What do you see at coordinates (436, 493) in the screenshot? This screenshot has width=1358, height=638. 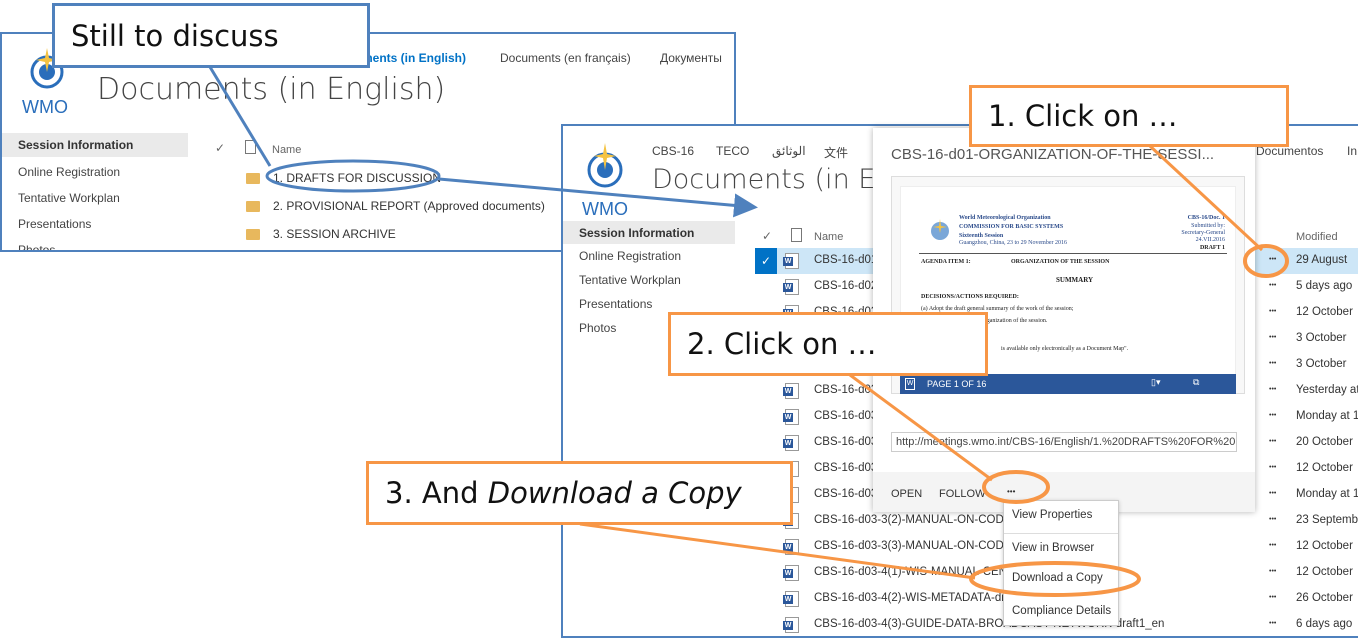 I see `callout-text: 3. And` at bounding box center [436, 493].